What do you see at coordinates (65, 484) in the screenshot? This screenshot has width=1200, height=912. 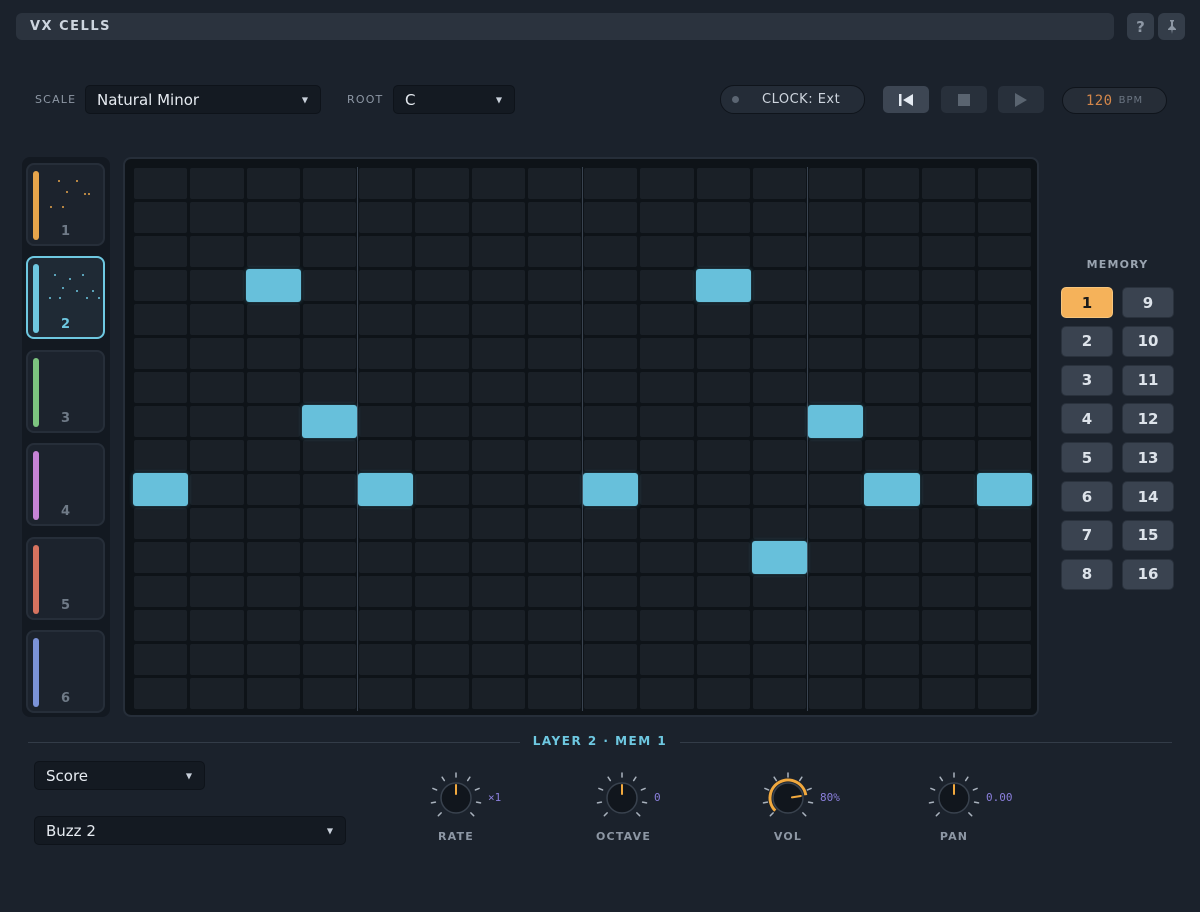 I see `layer-4-button: 4` at bounding box center [65, 484].